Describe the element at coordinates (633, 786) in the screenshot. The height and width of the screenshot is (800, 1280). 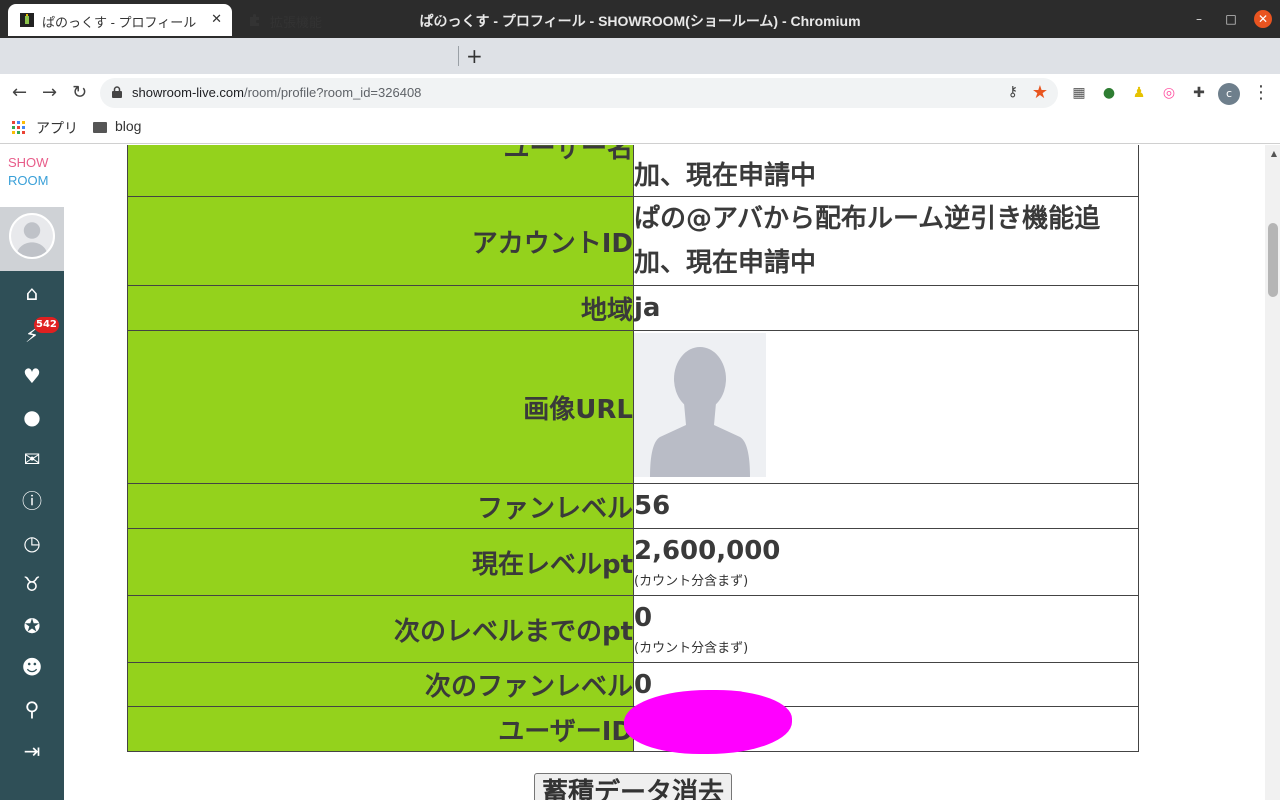
I see `clear-data-button: 蓄積データ消去` at that location.